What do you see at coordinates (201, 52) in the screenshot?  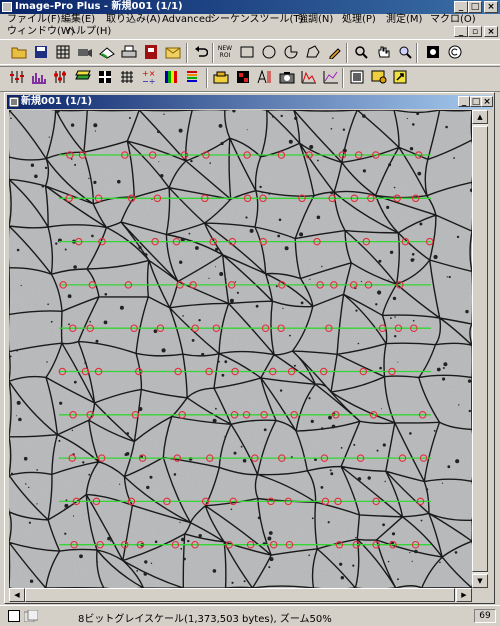 I see `undo-icon` at bounding box center [201, 52].